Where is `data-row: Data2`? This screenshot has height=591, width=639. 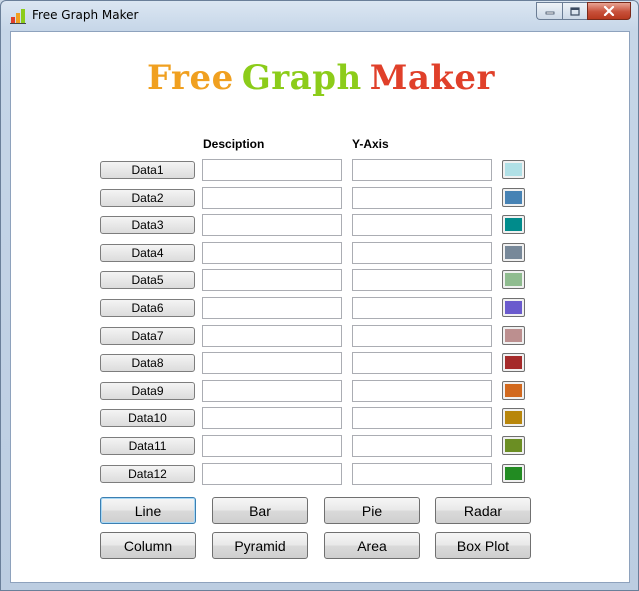
data-row: Data2 is located at coordinates (321, 198).